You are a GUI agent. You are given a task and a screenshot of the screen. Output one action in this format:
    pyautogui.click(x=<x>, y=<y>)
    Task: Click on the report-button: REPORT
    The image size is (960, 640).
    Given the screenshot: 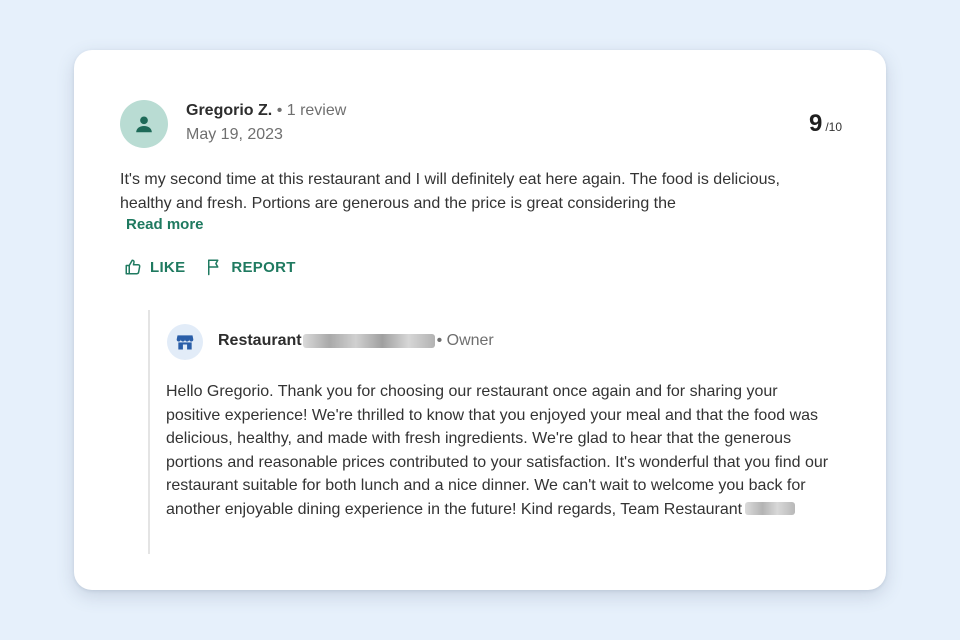 What is the action you would take?
    pyautogui.click(x=250, y=267)
    